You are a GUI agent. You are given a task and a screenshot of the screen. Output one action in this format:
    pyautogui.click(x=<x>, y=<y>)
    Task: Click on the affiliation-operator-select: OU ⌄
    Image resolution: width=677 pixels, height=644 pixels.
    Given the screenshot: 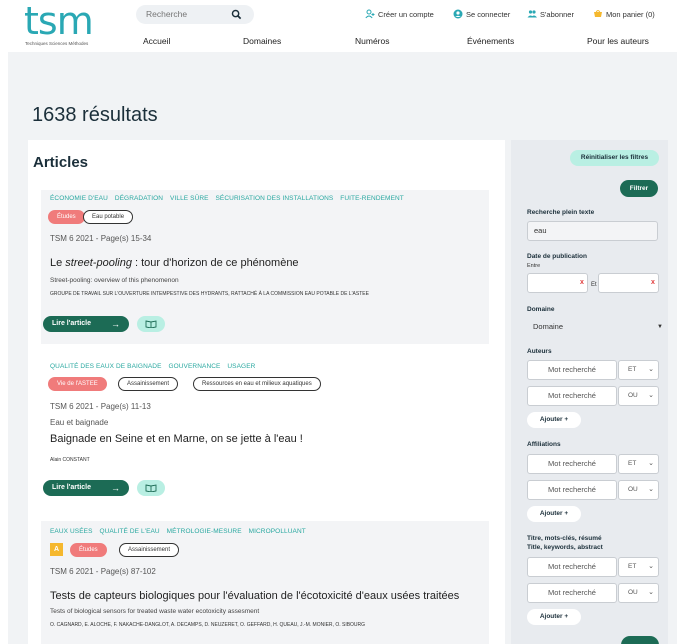 What is the action you would take?
    pyautogui.click(x=638, y=490)
    